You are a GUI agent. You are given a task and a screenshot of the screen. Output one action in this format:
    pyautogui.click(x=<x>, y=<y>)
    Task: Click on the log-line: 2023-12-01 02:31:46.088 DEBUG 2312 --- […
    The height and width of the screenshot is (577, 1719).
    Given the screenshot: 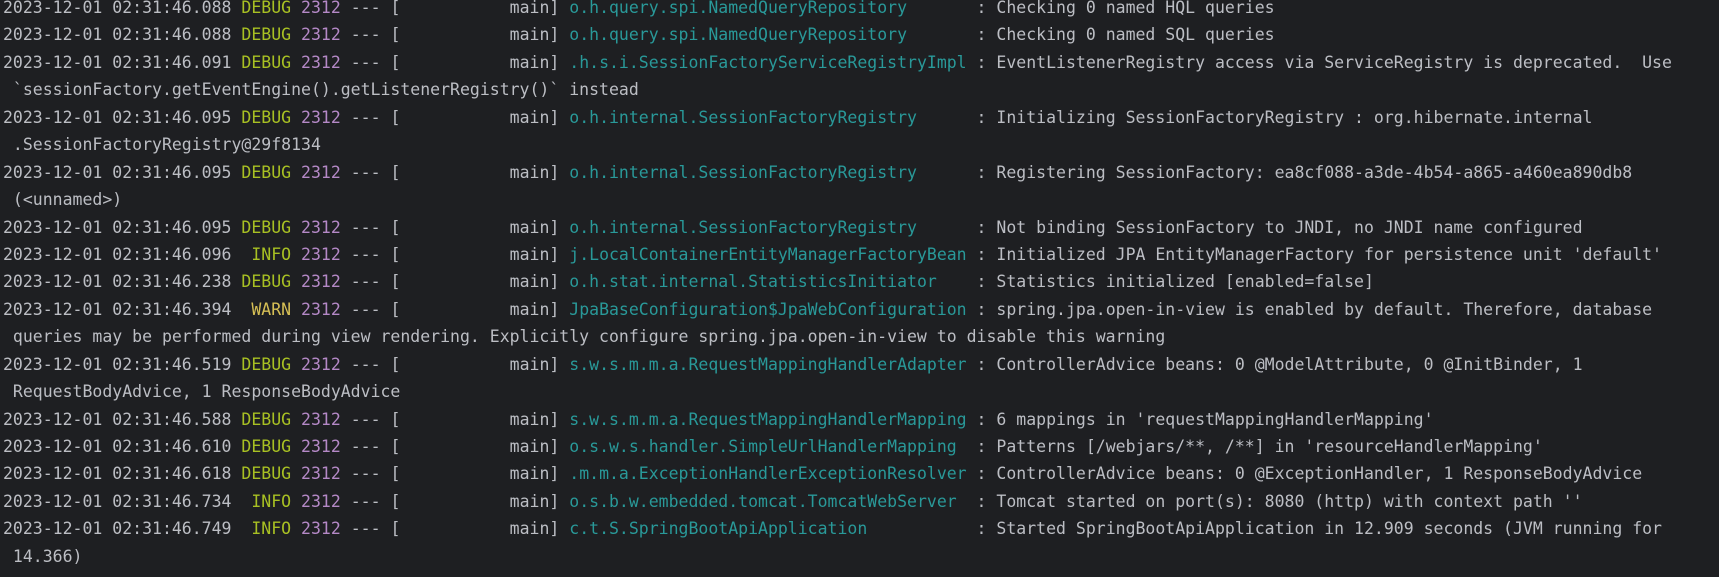 What is the action you would take?
    pyautogui.click(x=861, y=34)
    